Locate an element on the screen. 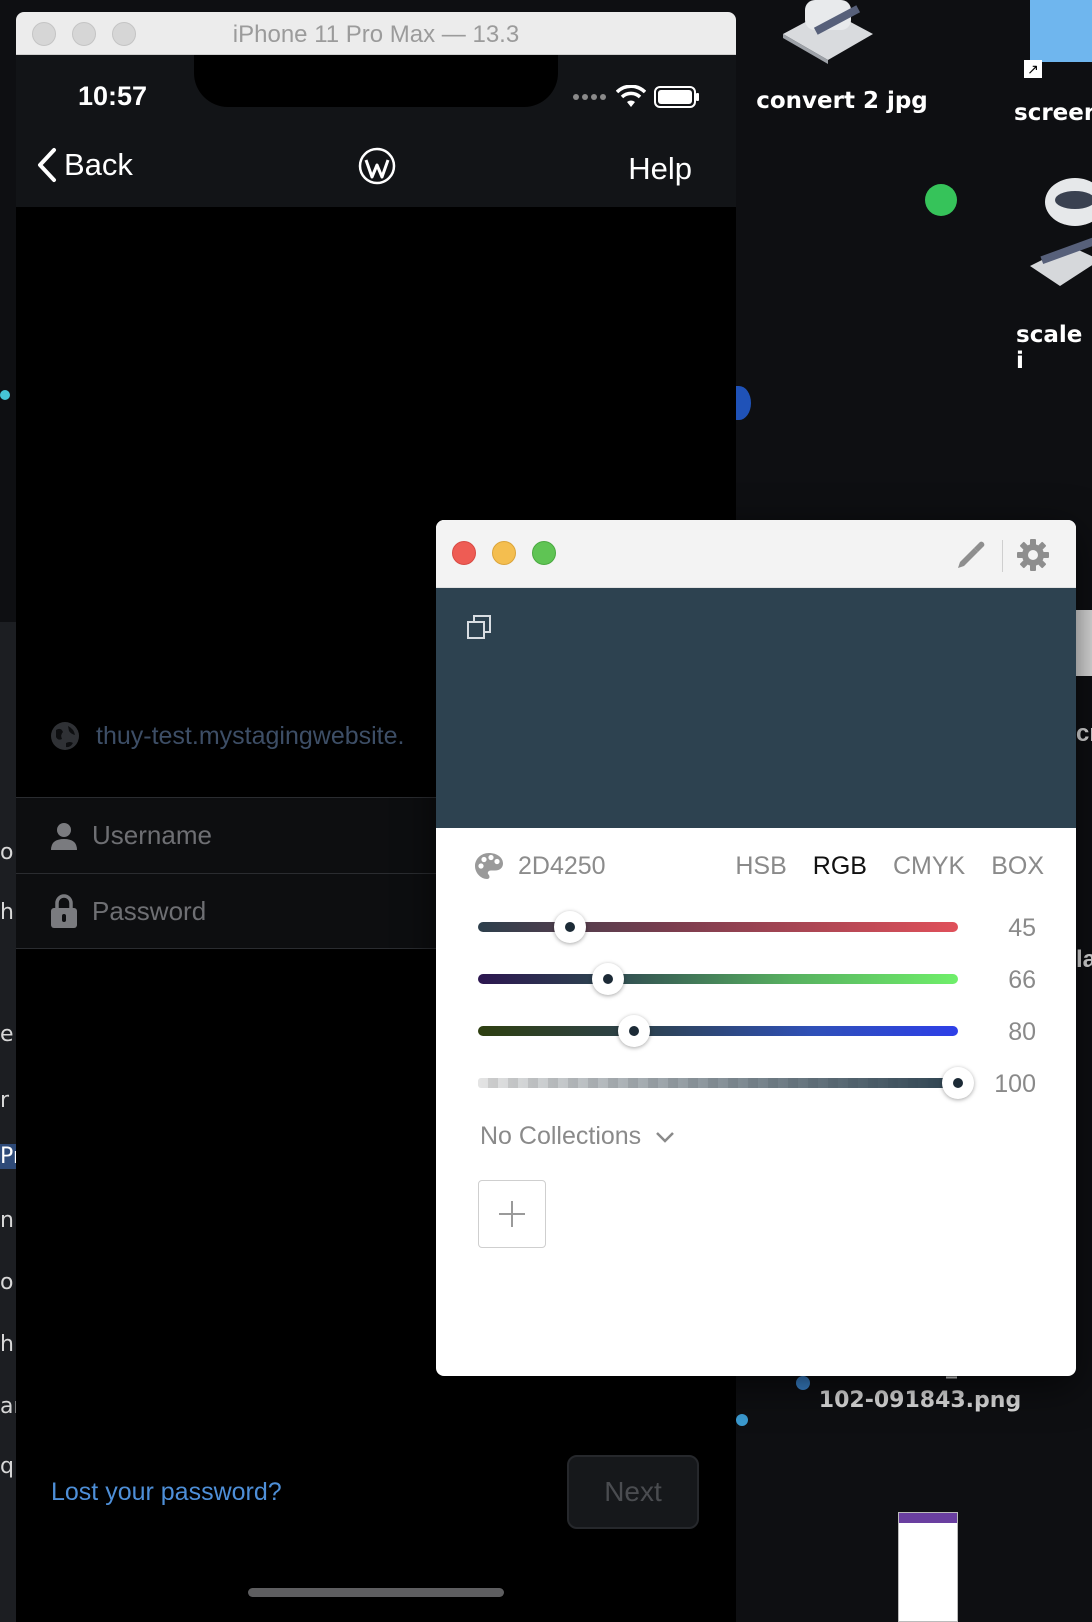 The image size is (1092, 1622). file-thumbnail is located at coordinates (928, 1567).